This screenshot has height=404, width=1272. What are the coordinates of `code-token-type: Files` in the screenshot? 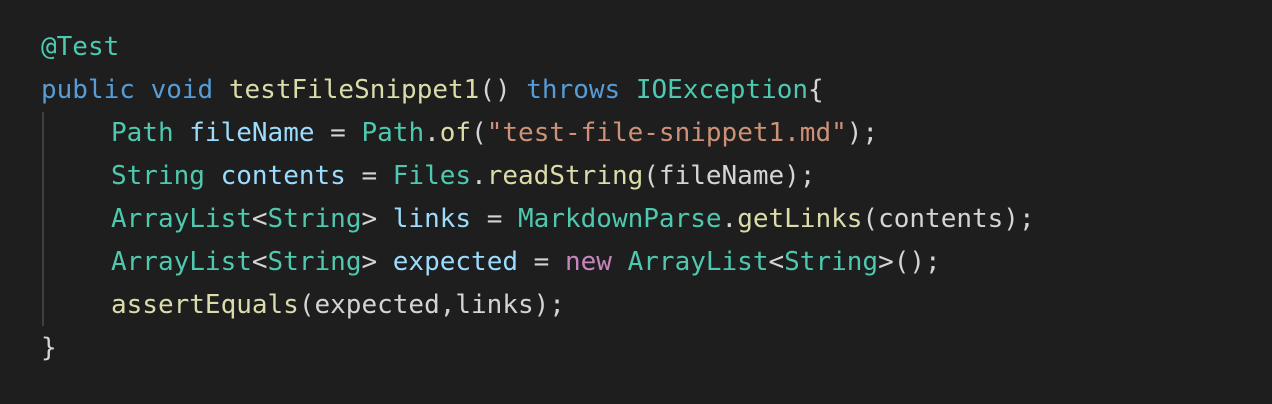 It's located at (432, 176).